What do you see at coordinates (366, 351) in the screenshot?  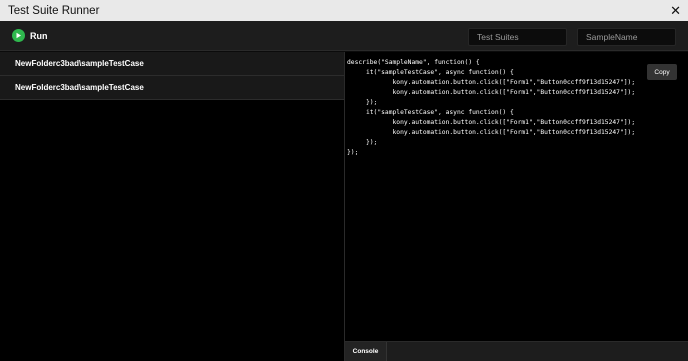 I see `tab-console: Console` at bounding box center [366, 351].